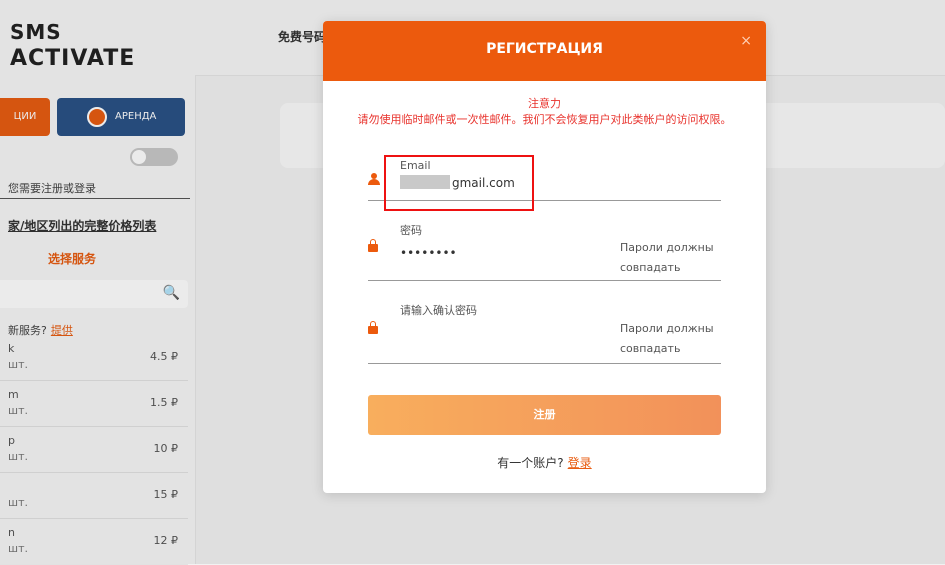  Describe the element at coordinates (544, 119) in the screenshot. I see `notice-body: 请勿使用临时邮件或一次性邮件。我们不会恢复用户对此类帐户的访问权限。` at that location.